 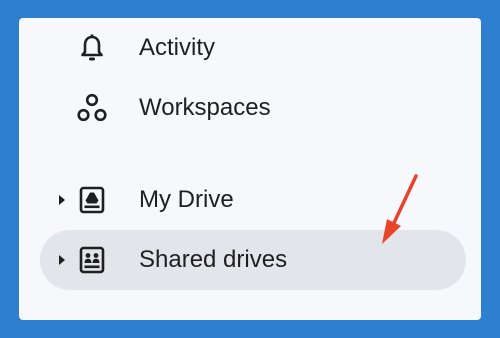 I want to click on sidebar-item-label: Shared drives, so click(x=213, y=259).